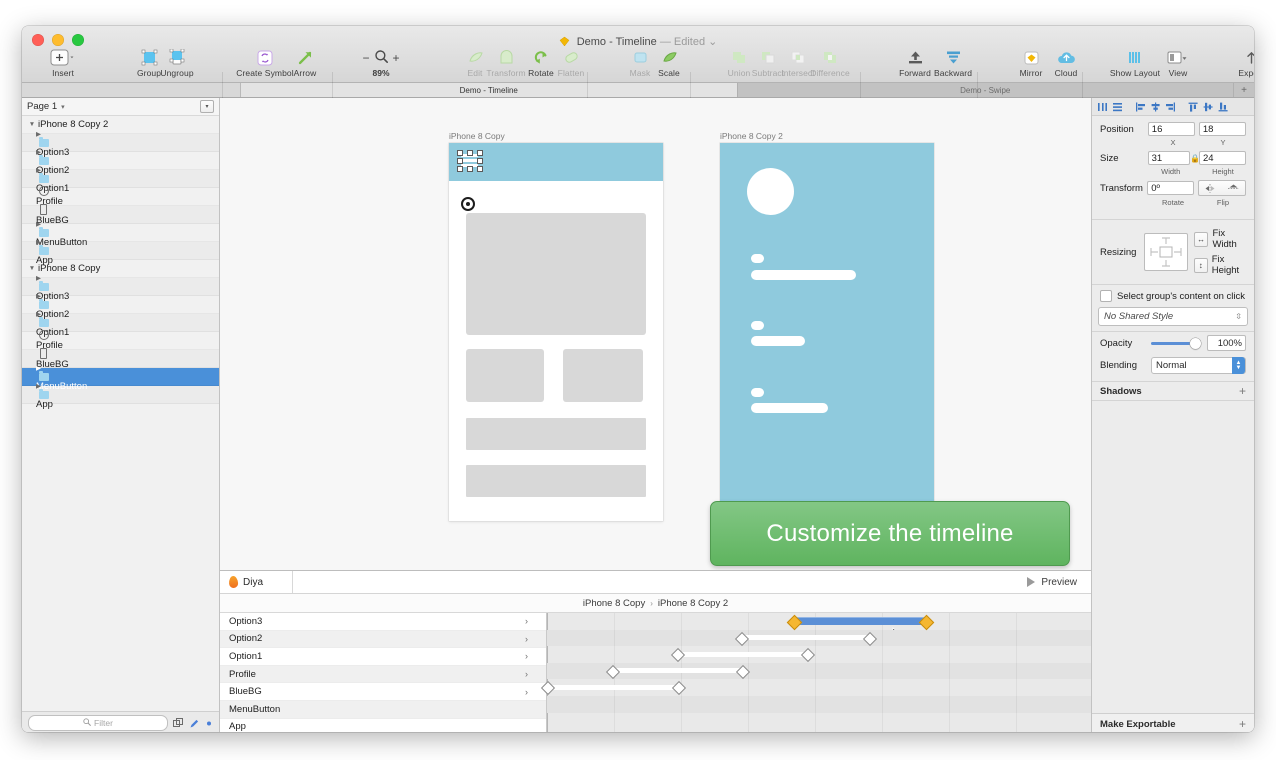  I want to click on artboard-label-2: iPhone 8 Copy 2, so click(751, 136).